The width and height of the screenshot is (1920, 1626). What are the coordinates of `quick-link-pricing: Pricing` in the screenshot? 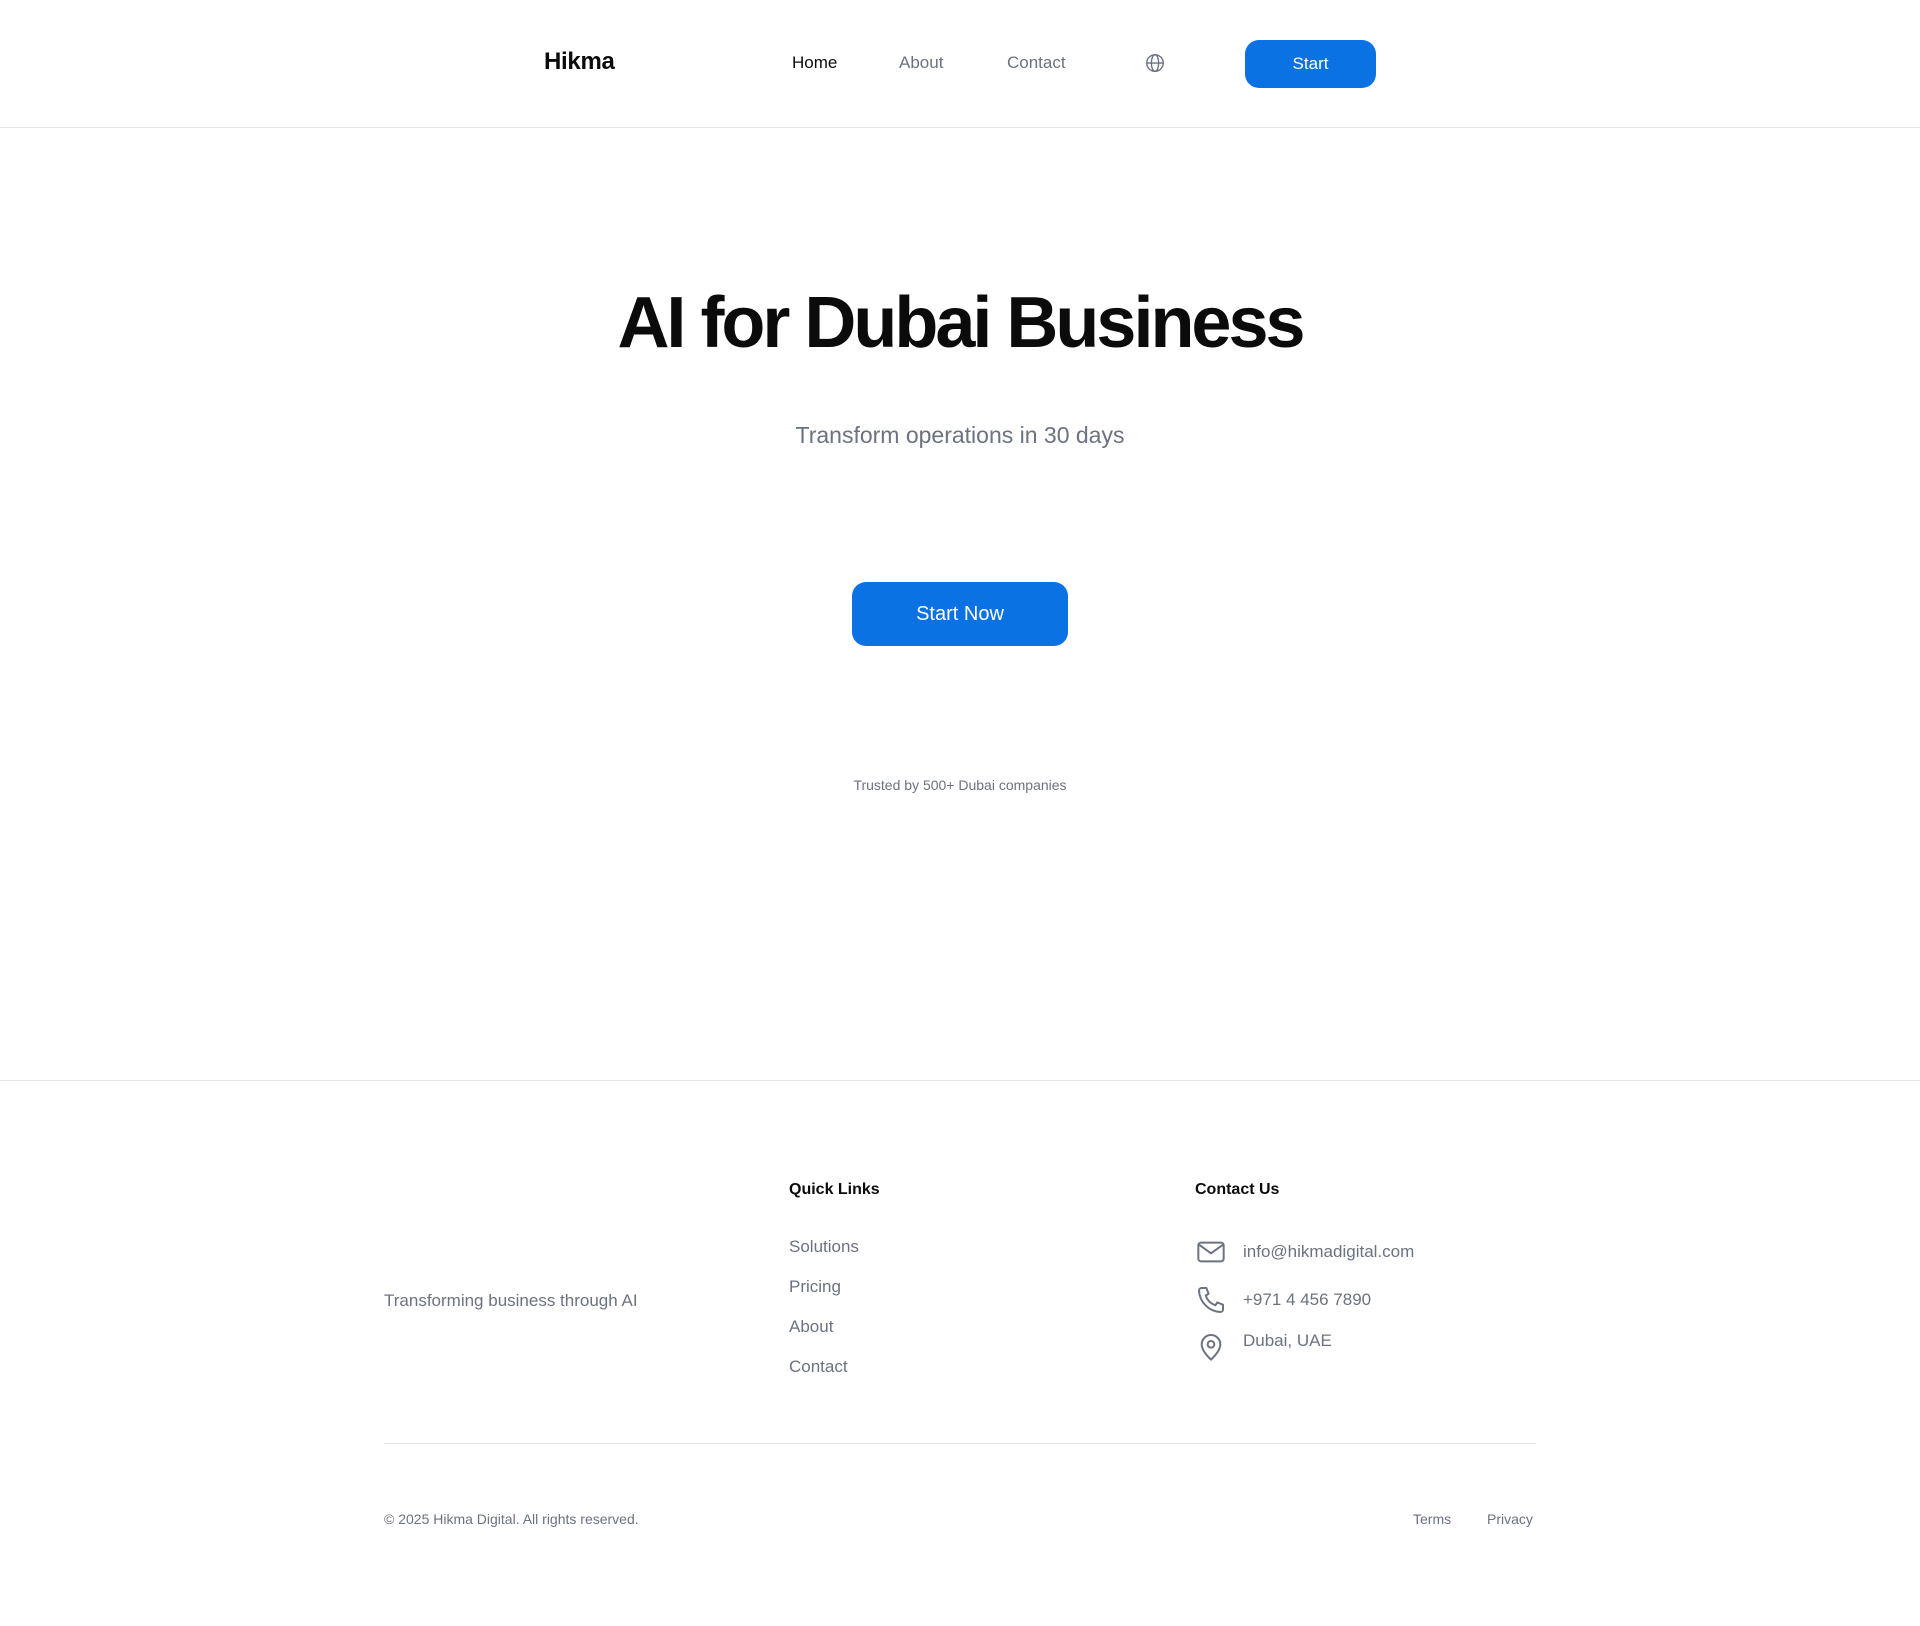 It's located at (824, 1297).